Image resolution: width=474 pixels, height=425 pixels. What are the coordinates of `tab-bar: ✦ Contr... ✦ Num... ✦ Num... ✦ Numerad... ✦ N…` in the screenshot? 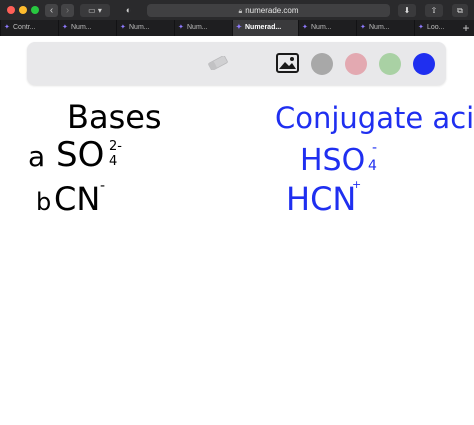 It's located at (237, 28).